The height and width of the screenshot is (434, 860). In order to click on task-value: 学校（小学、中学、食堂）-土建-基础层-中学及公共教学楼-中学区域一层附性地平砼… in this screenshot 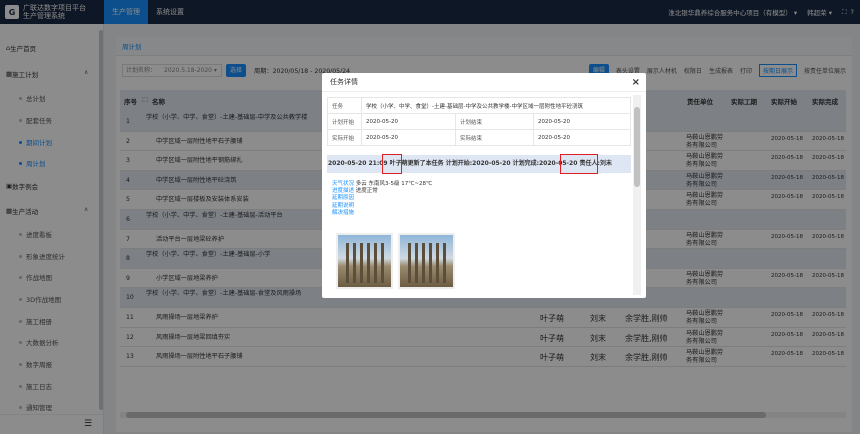, I will do `click(496, 105)`.